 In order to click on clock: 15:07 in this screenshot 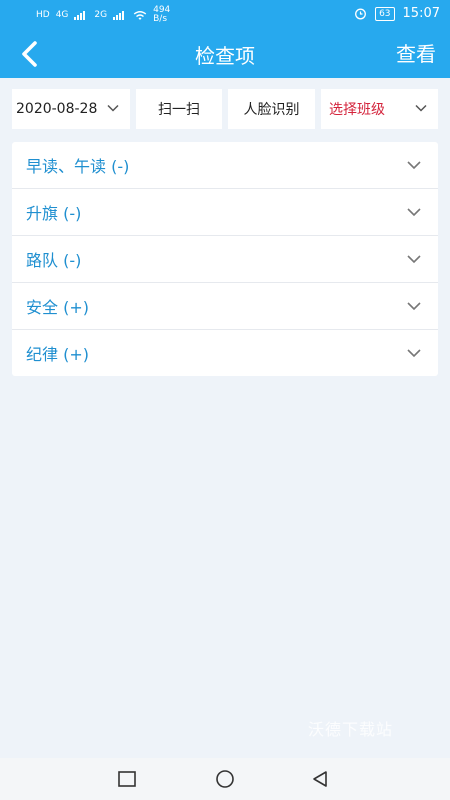, I will do `click(421, 13)`.